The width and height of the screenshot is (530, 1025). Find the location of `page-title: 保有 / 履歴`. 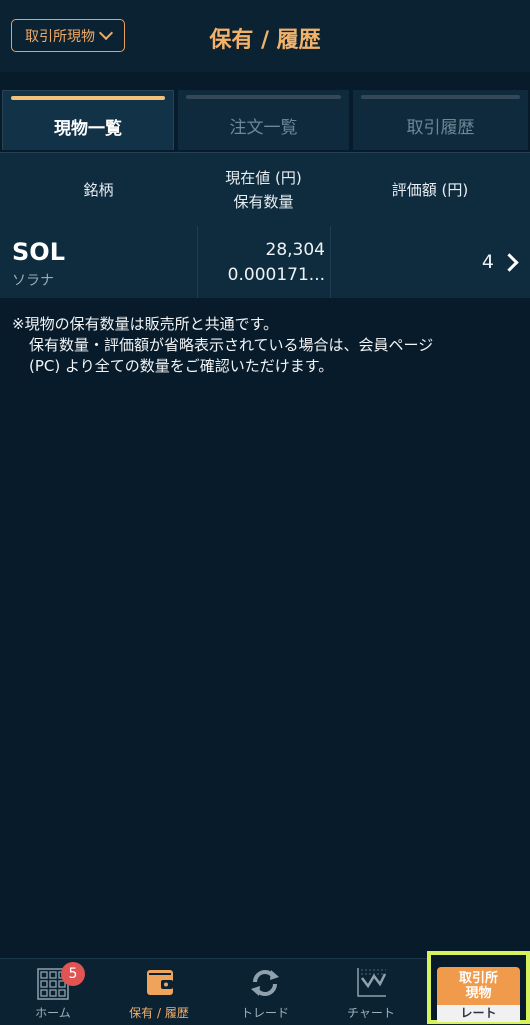

page-title: 保有 / 履歴 is located at coordinates (265, 40).